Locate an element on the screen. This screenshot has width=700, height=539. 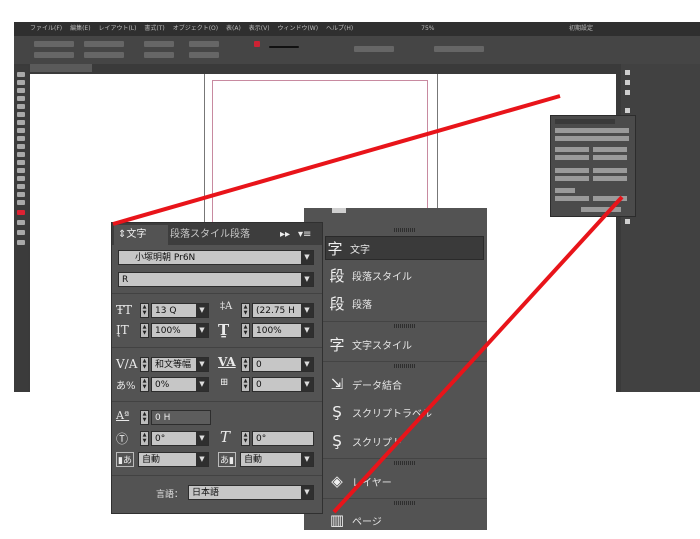
horizontal-scale-stepper: ▲ ▼ is located at coordinates (245, 330).